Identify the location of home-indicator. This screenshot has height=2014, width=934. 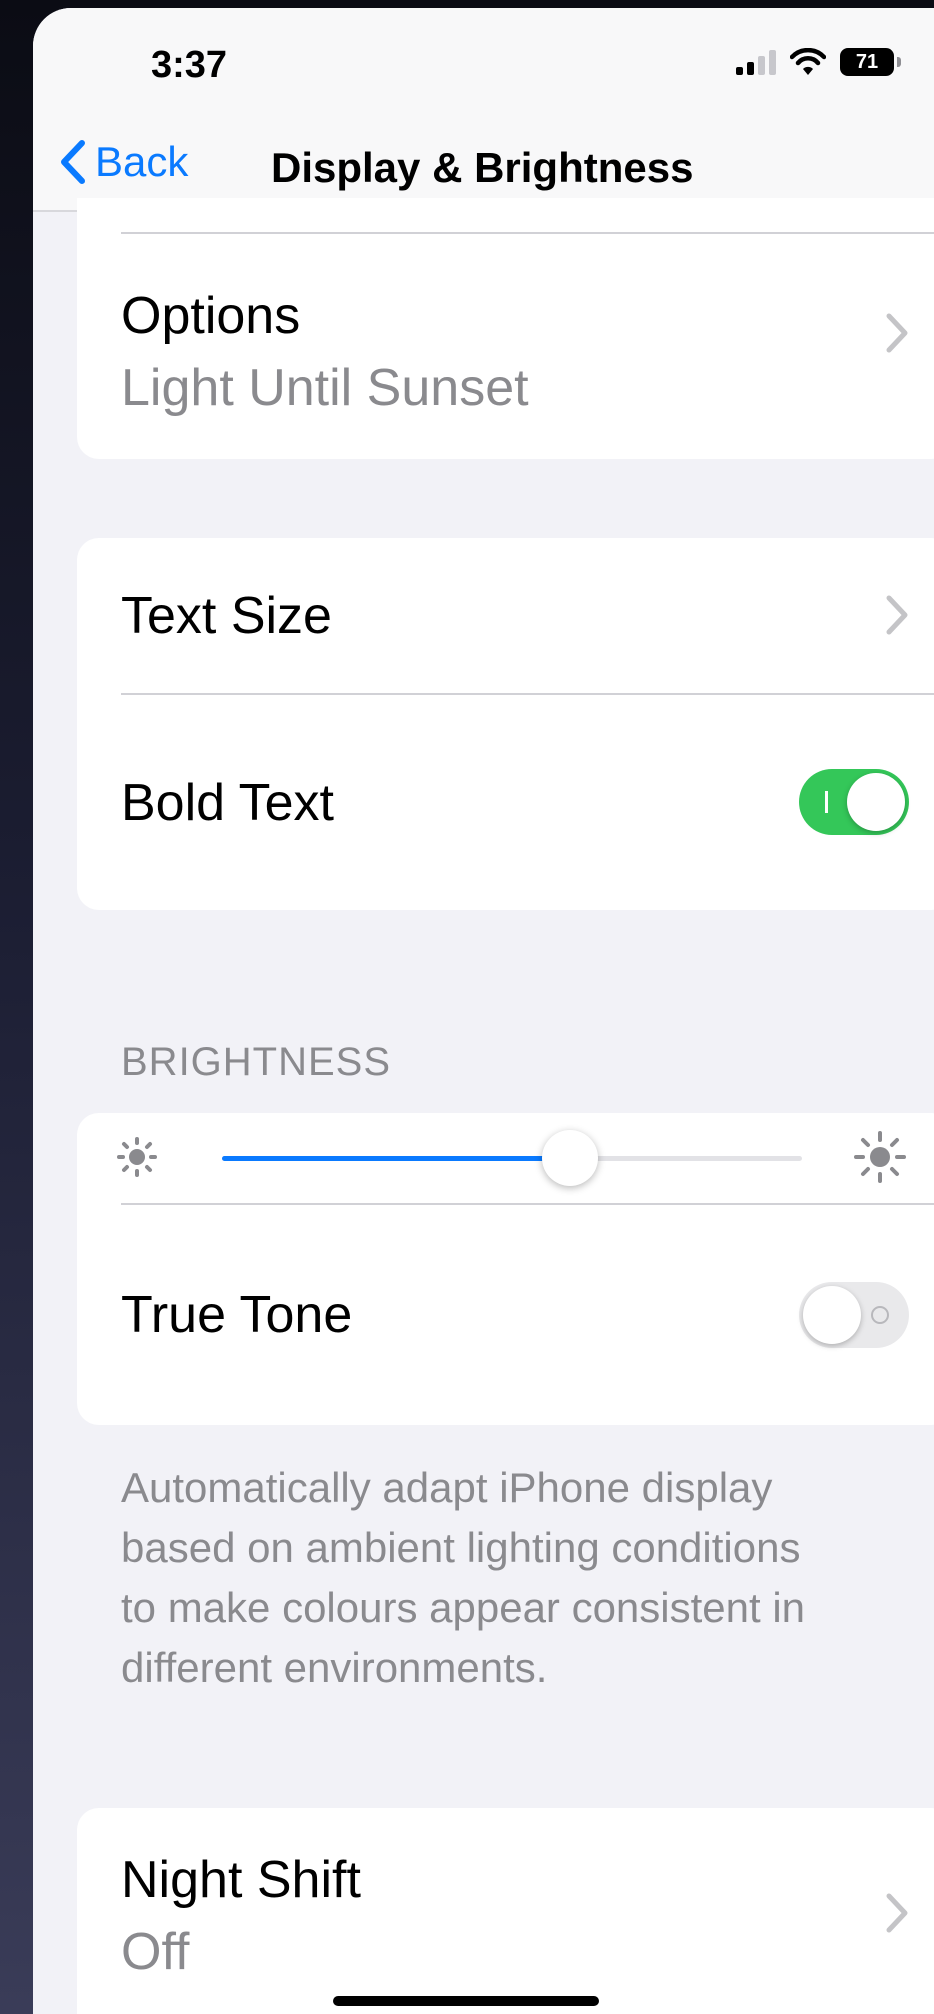
(466, 2001).